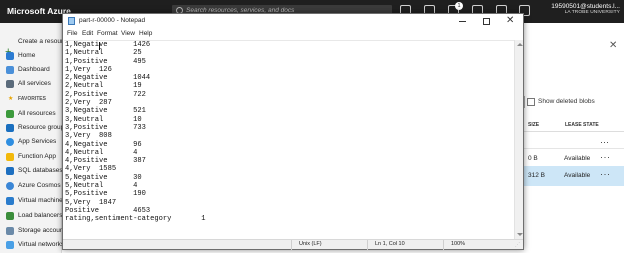 The height and width of the screenshot is (253, 624). Describe the element at coordinates (105, 161) in the screenshot. I see `text-line: 4,Positive 387` at that location.